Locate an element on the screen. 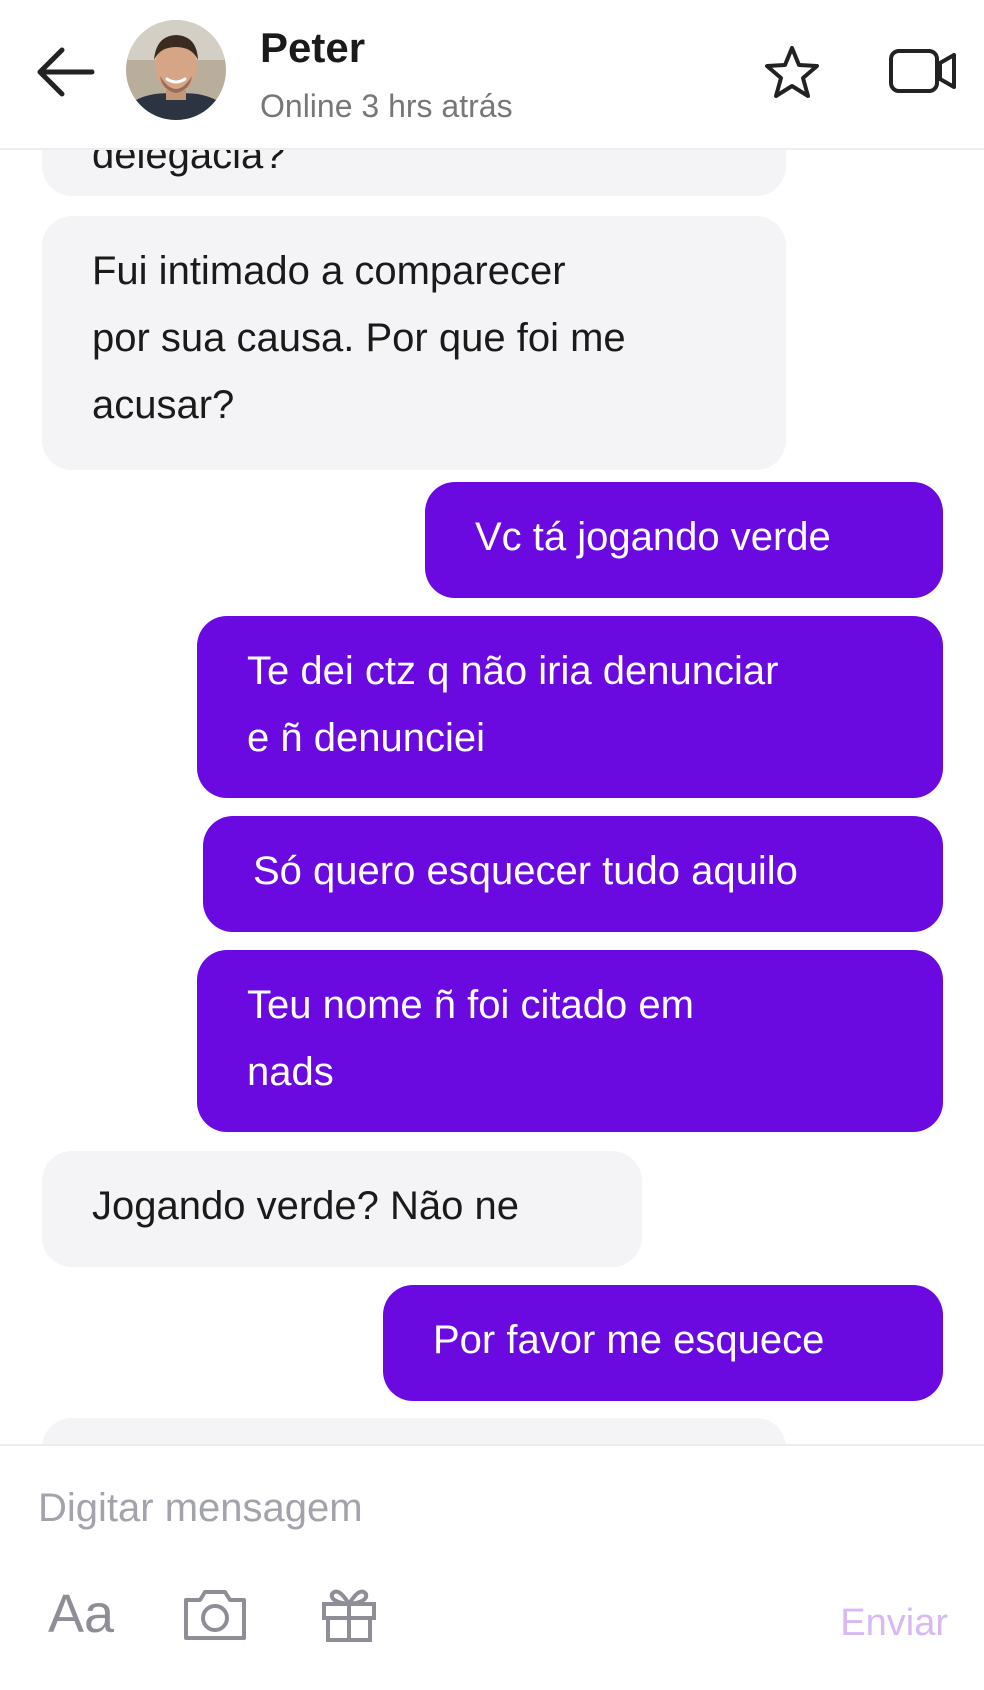  star-icon is located at coordinates (792, 72).